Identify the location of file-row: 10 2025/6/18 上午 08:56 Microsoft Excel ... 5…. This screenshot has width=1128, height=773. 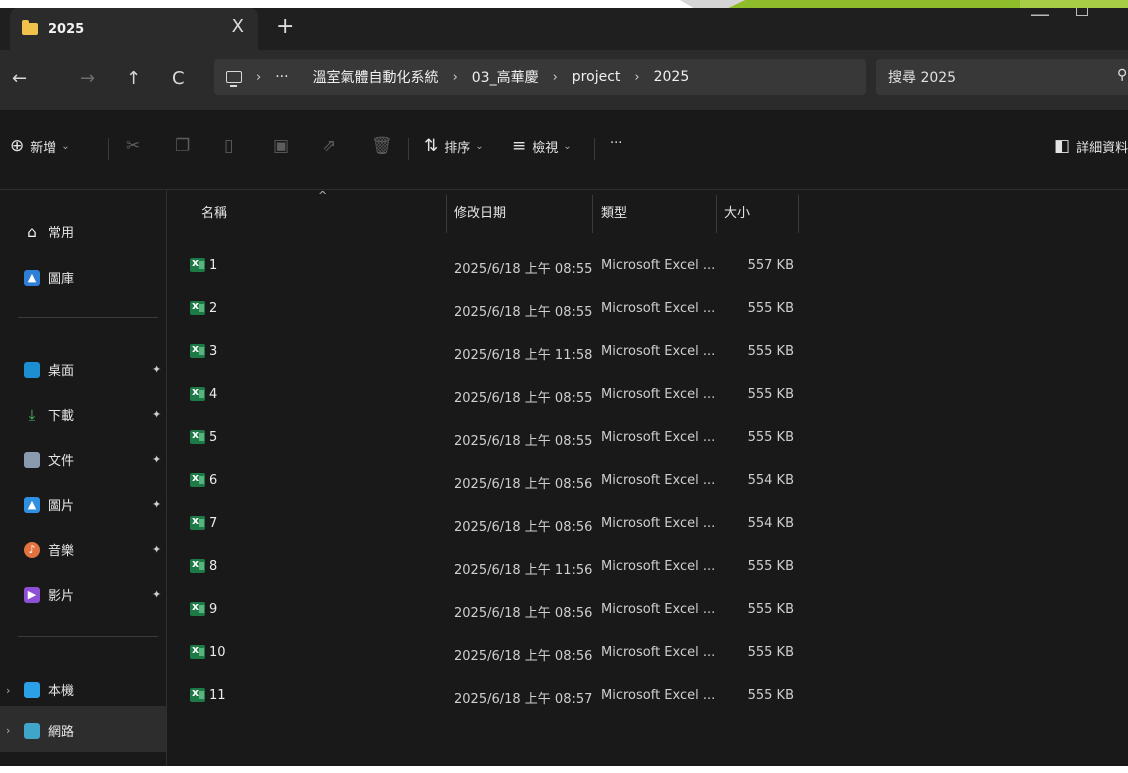
(648, 655).